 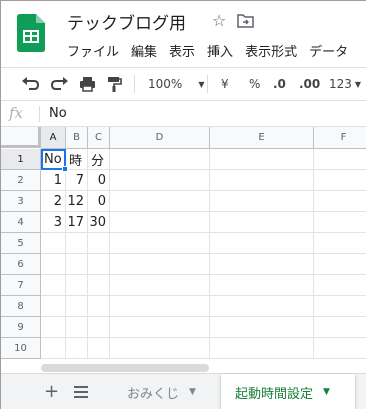 What do you see at coordinates (340, 159) in the screenshot?
I see `cell-f1` at bounding box center [340, 159].